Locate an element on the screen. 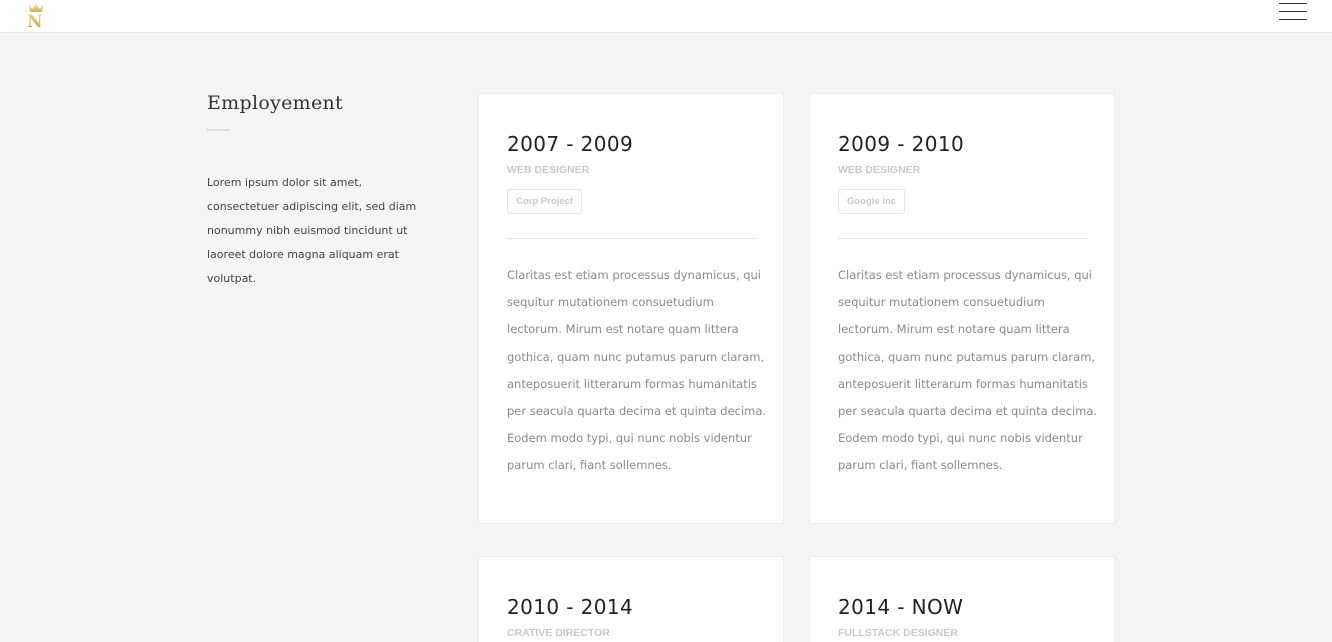 This screenshot has height=642, width=1332. job-card: 2010 - 2014 CRATIVE DIRECTOR is located at coordinates (631, 599).